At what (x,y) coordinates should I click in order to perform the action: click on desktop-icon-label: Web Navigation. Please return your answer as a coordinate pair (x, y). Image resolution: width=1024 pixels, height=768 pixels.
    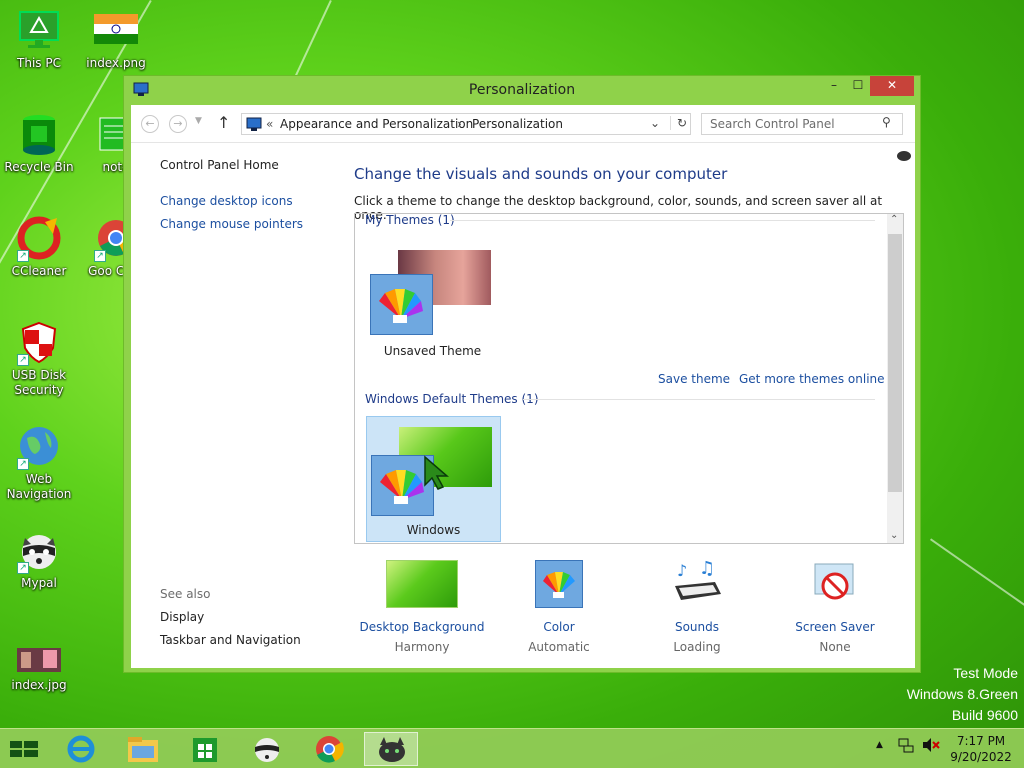
    Looking at the image, I should click on (39, 486).